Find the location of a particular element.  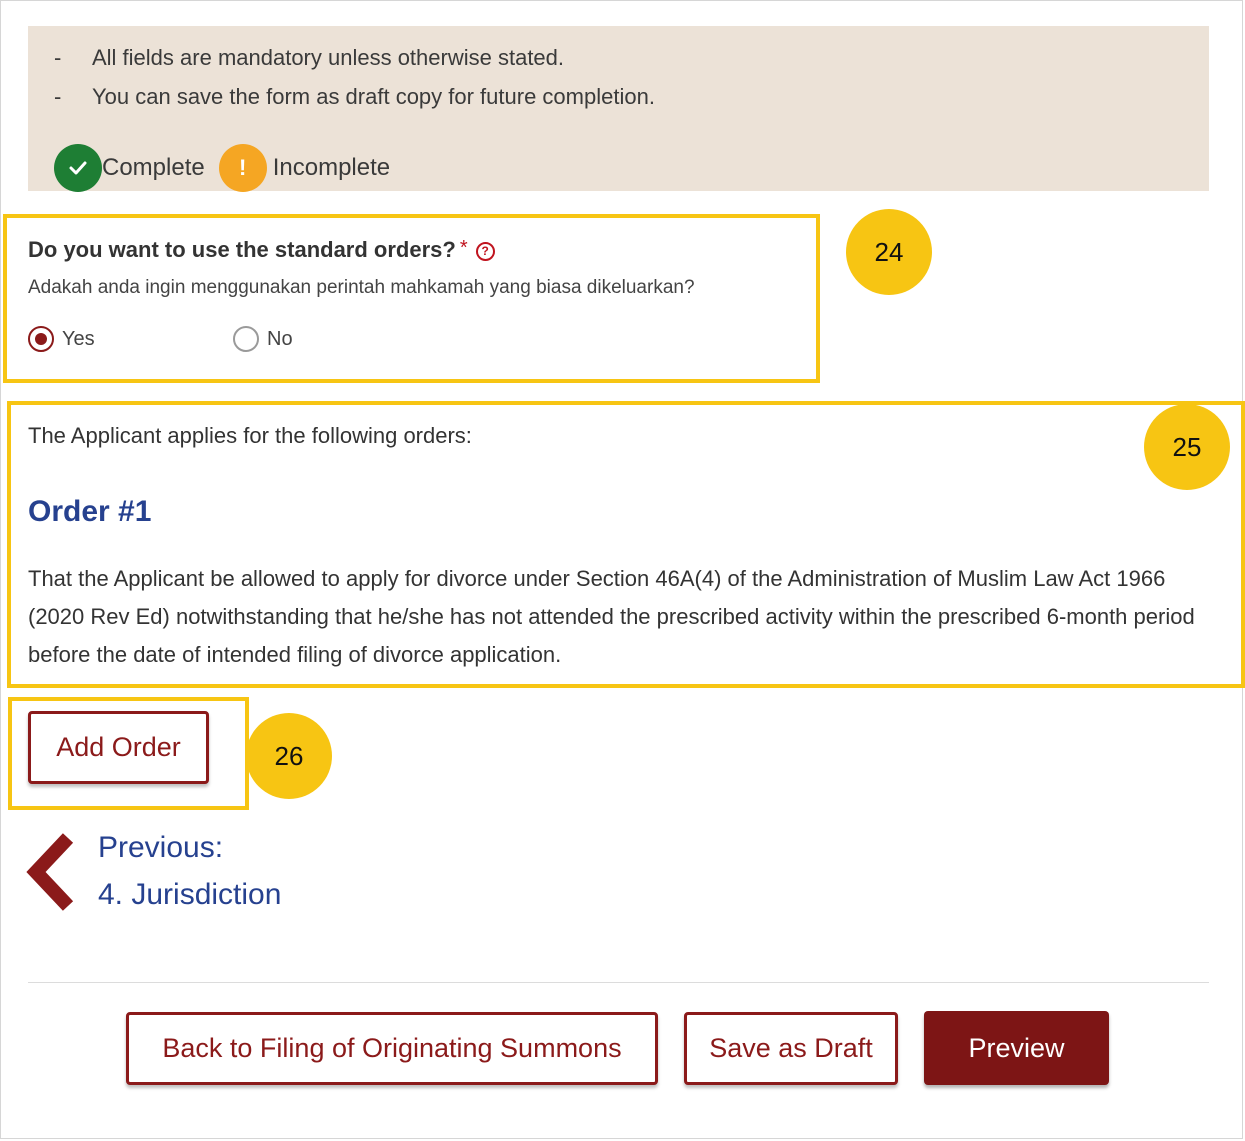

preview-button: Preview is located at coordinates (1016, 1048).